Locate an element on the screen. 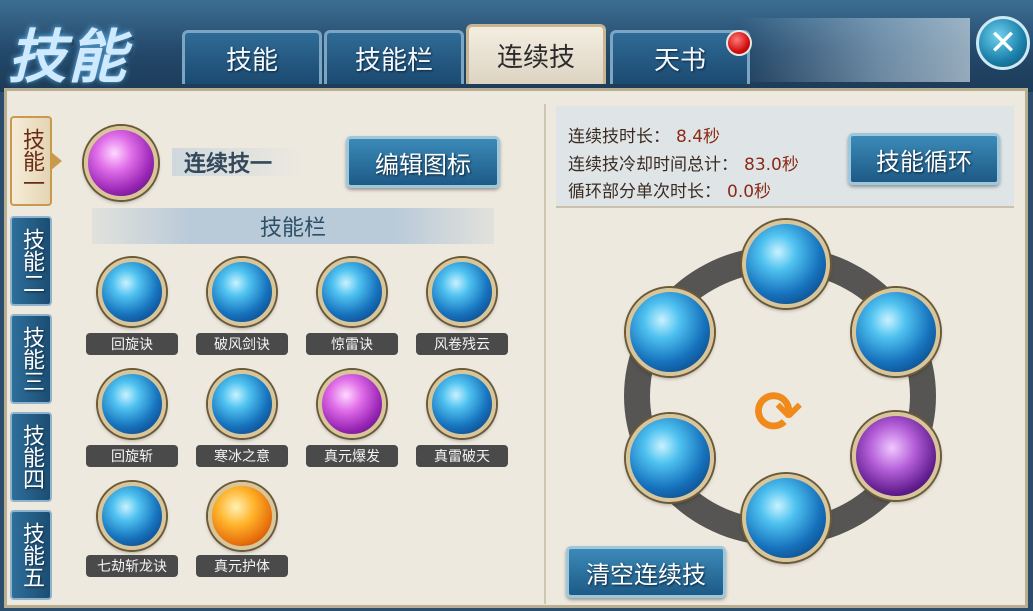  stat-duration: 连续技时长： 8.4秒 is located at coordinates (644, 134).